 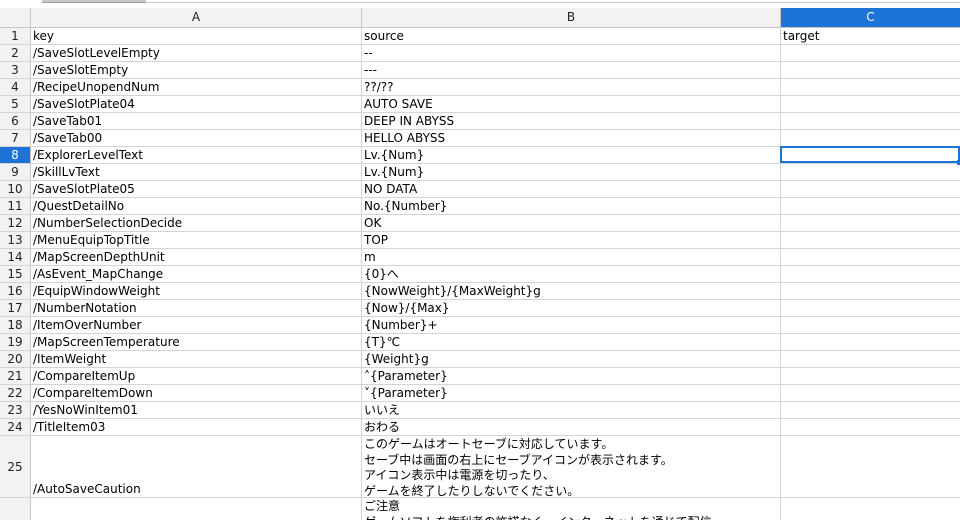 I want to click on cell-b: いいえ, so click(x=571, y=410).